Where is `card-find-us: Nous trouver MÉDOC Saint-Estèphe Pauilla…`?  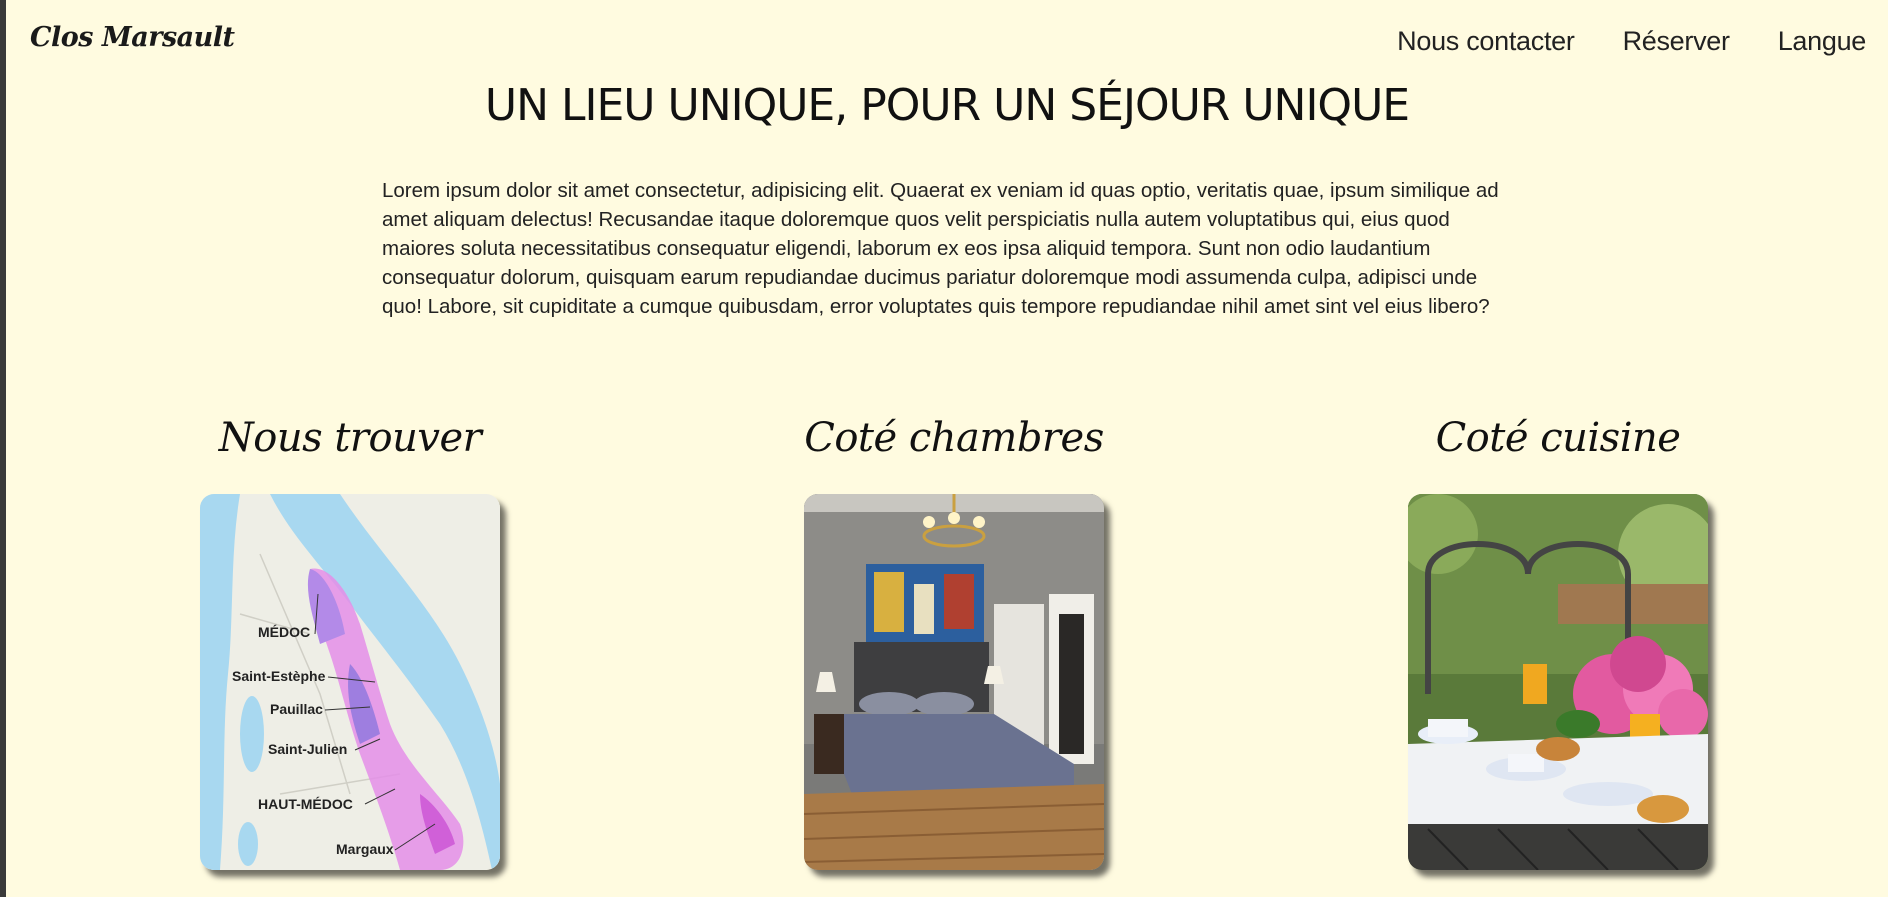
card-find-us: Nous trouver MÉDOC Saint-Estèphe Pauilla… is located at coordinates (350, 640).